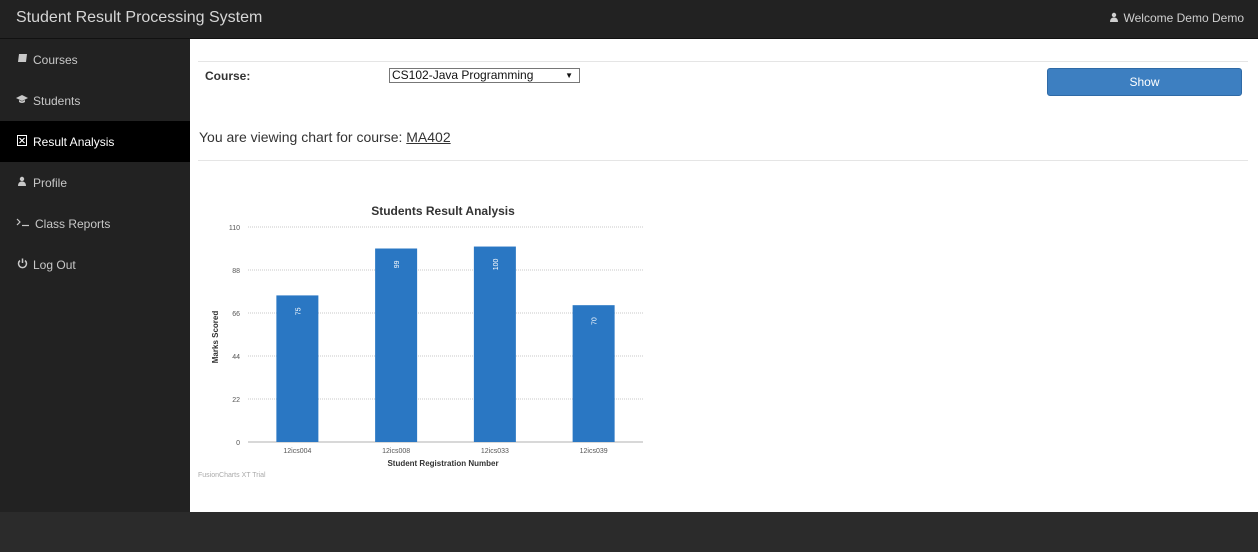  What do you see at coordinates (236, 314) in the screenshot?
I see `y-tick-label: 66` at bounding box center [236, 314].